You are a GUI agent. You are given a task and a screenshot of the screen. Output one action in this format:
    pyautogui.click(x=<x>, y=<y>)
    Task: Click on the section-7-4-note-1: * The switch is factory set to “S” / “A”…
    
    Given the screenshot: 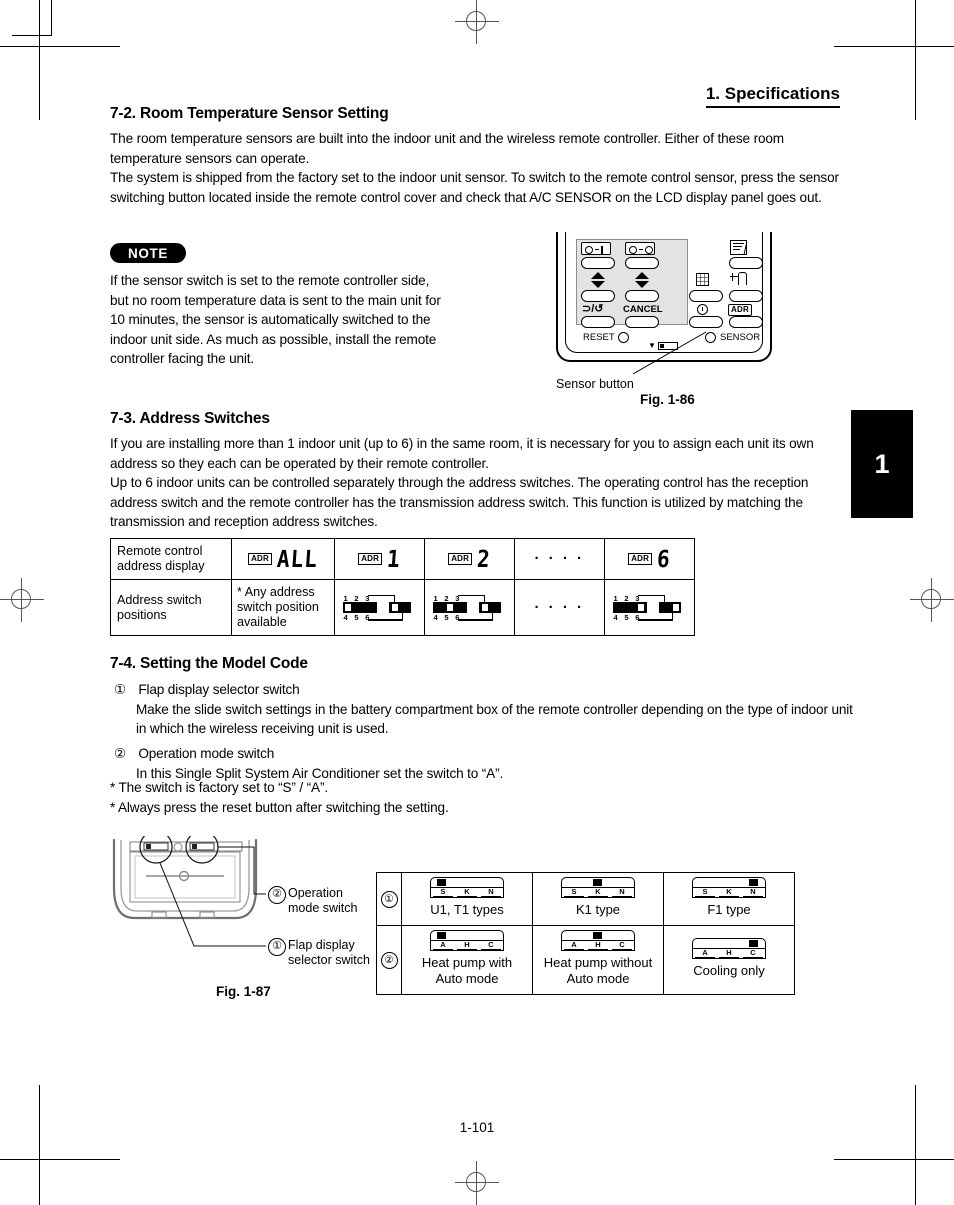 What is the action you would take?
    pyautogui.click(x=219, y=787)
    